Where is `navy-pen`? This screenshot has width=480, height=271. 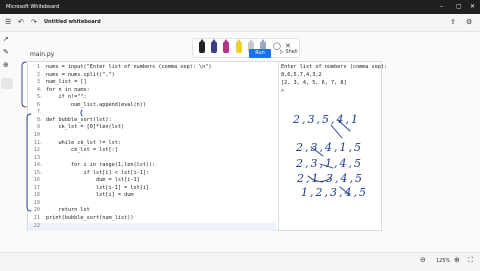
navy-pen is located at coordinates (214, 47).